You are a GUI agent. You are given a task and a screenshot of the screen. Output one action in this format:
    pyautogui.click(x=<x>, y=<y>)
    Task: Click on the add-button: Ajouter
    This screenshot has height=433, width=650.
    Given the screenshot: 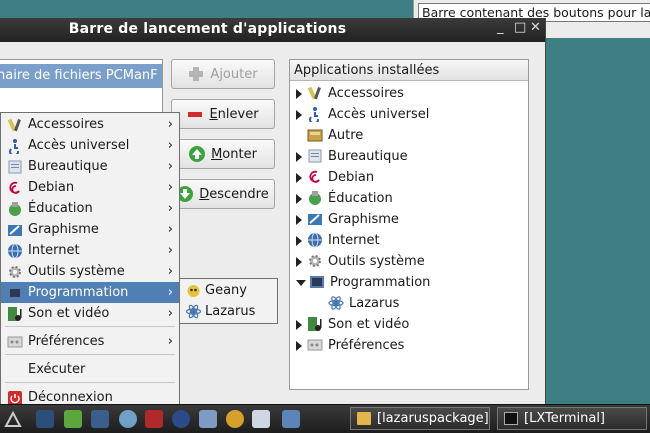 What is the action you would take?
    pyautogui.click(x=223, y=74)
    